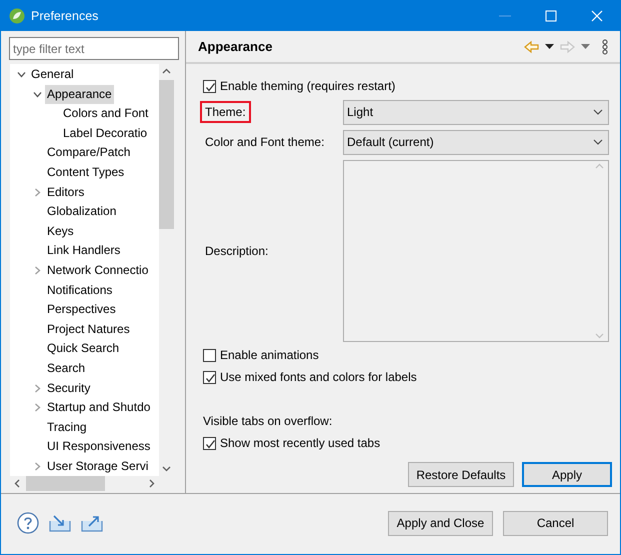 The width and height of the screenshot is (621, 555). I want to click on tree-item: Perspectives, so click(81, 310).